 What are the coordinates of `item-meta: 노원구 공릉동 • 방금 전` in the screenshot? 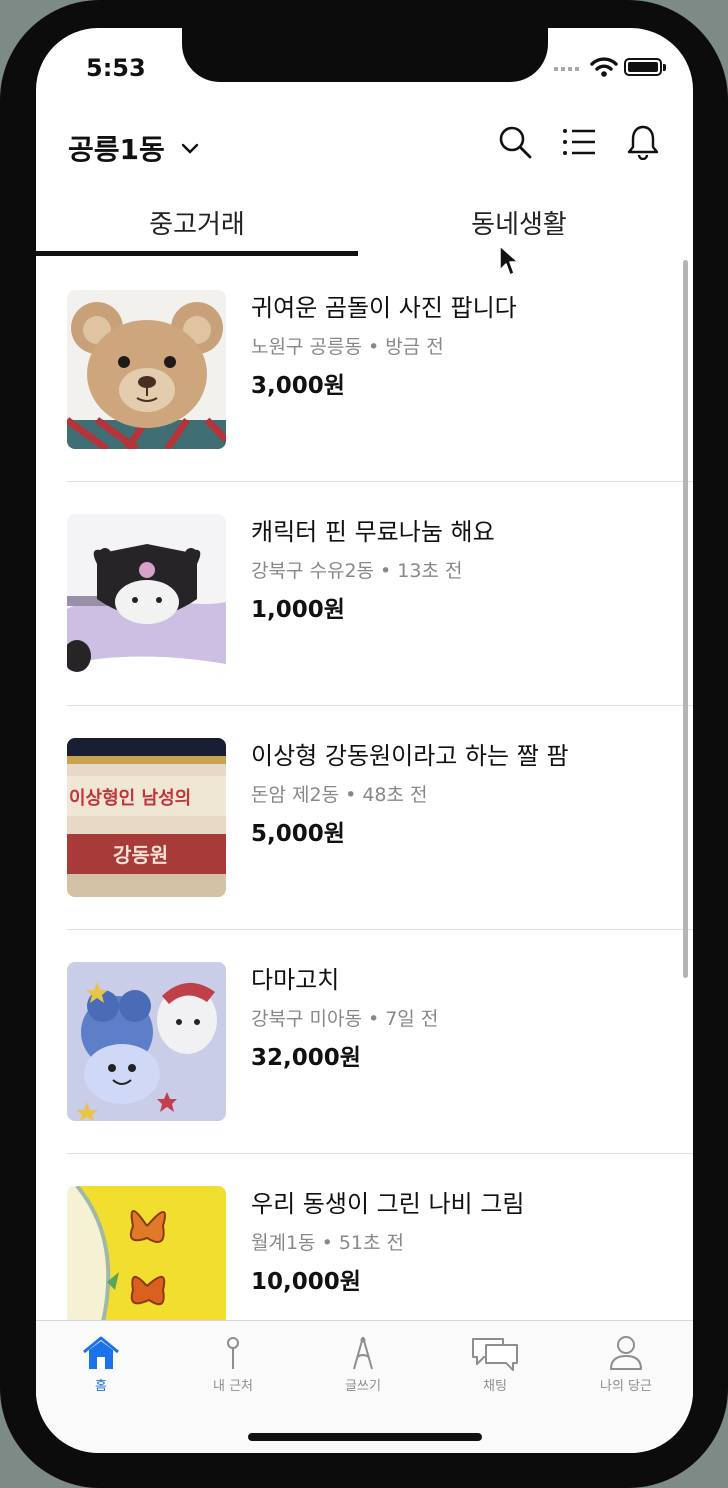 It's located at (347, 347).